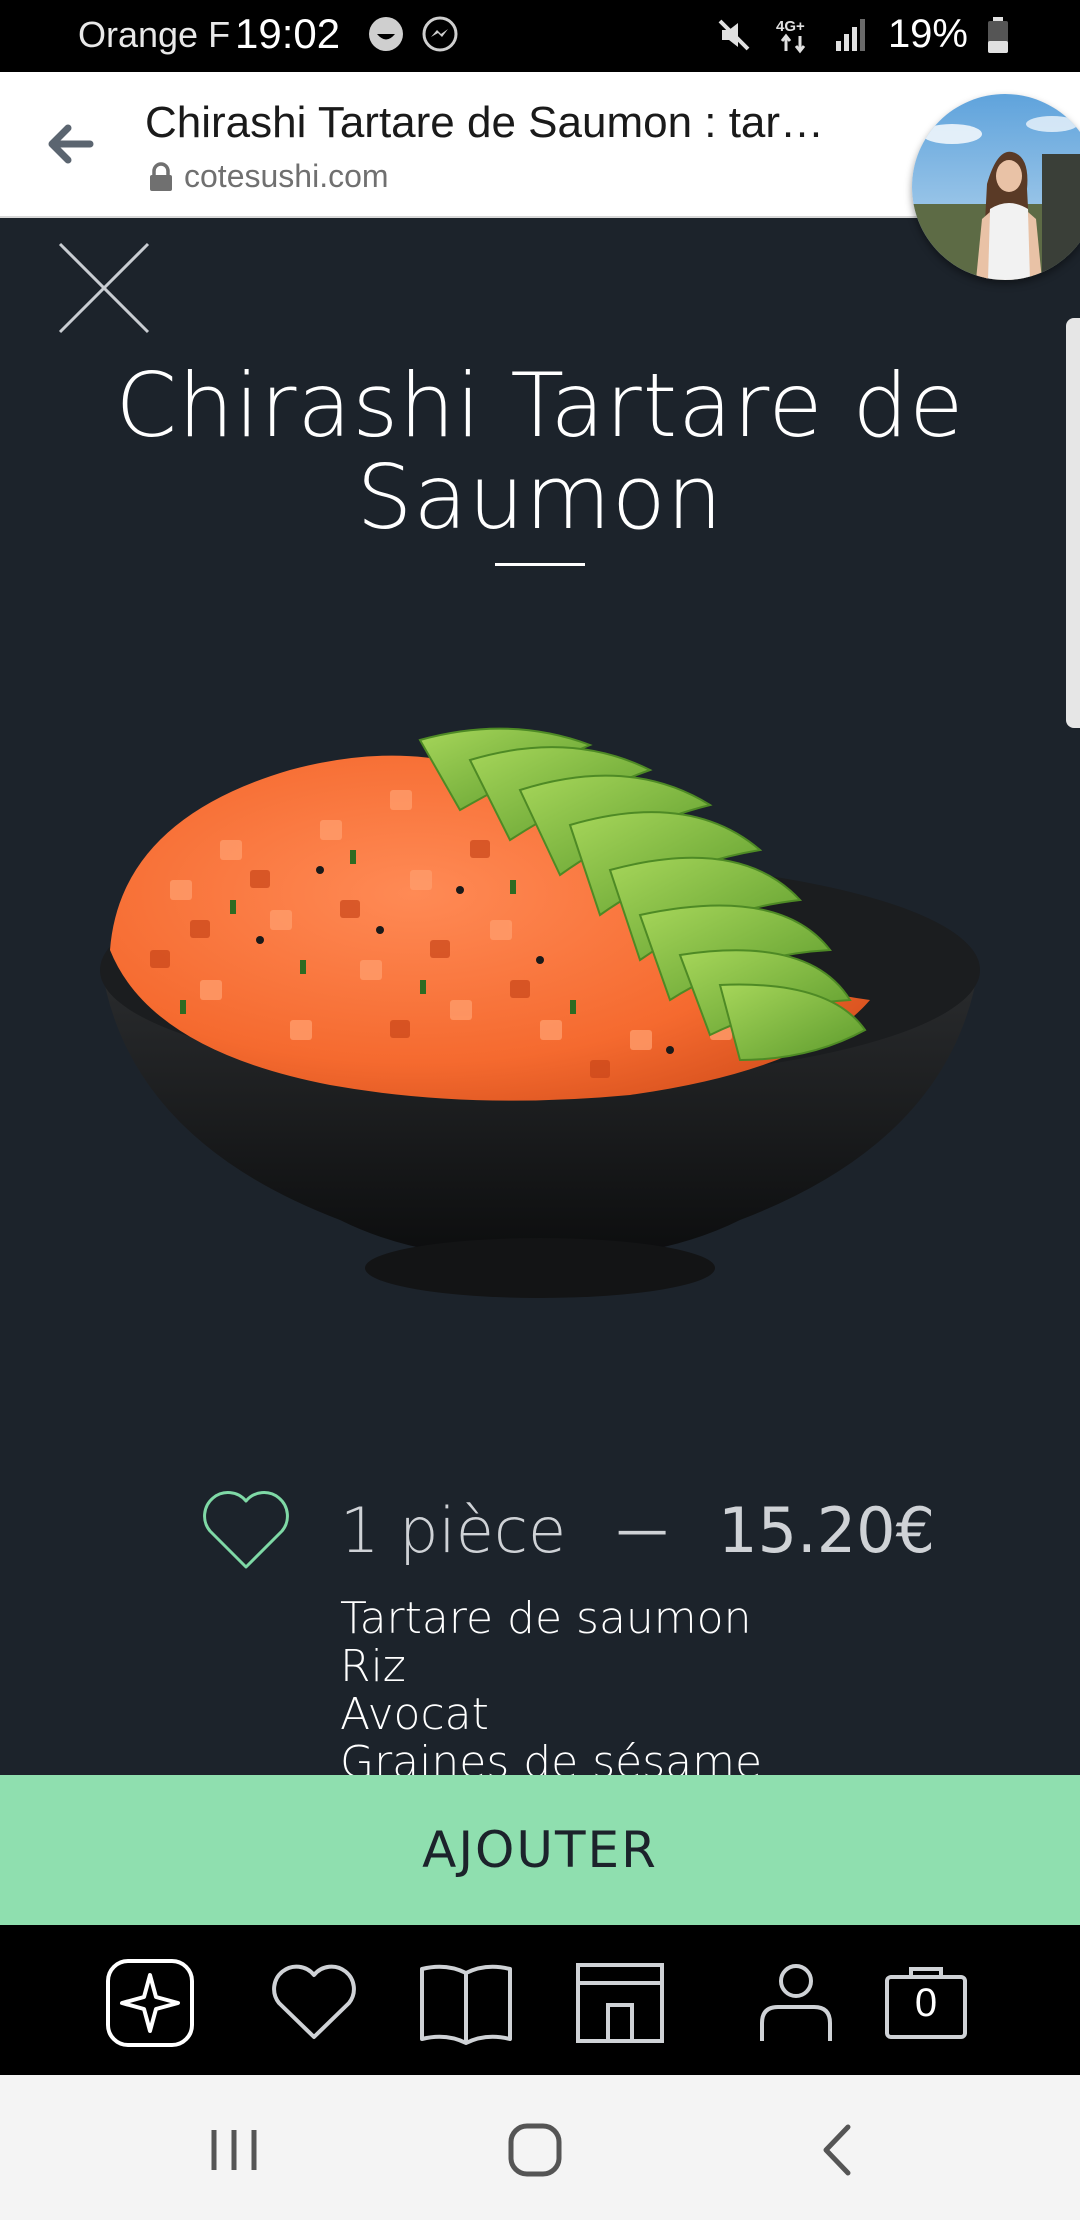  I want to click on nav-account, so click(796, 2003).